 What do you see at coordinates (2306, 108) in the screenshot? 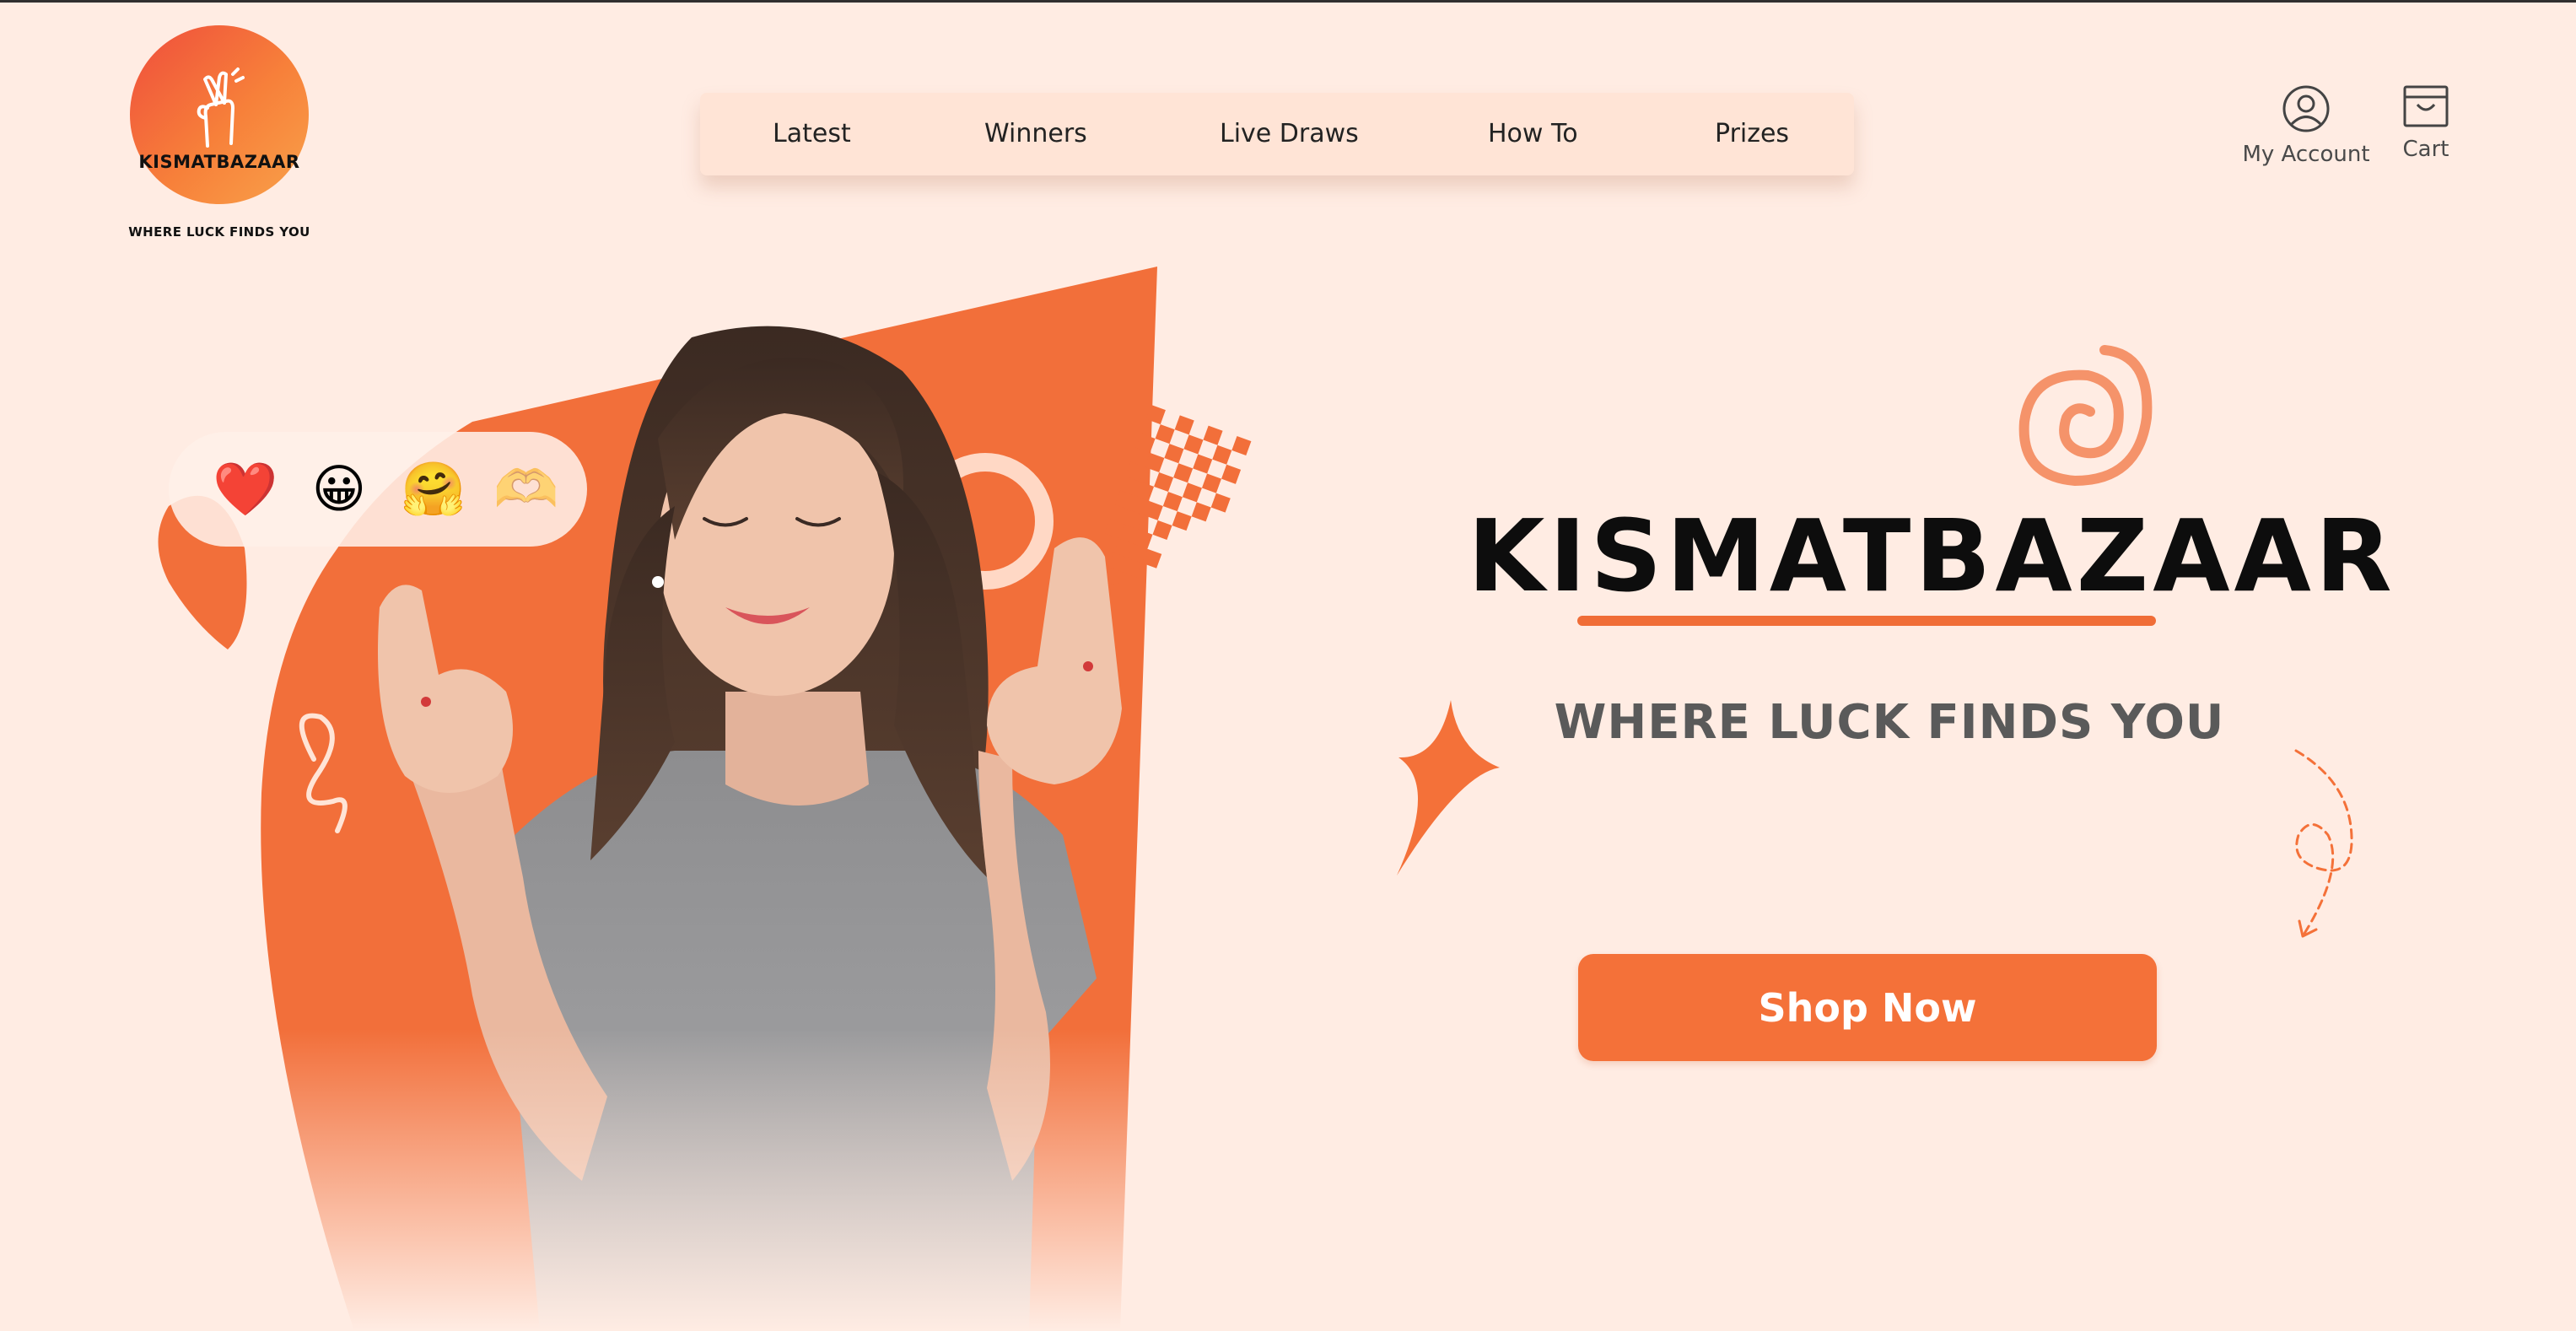
I see `user-circle-icon` at bounding box center [2306, 108].